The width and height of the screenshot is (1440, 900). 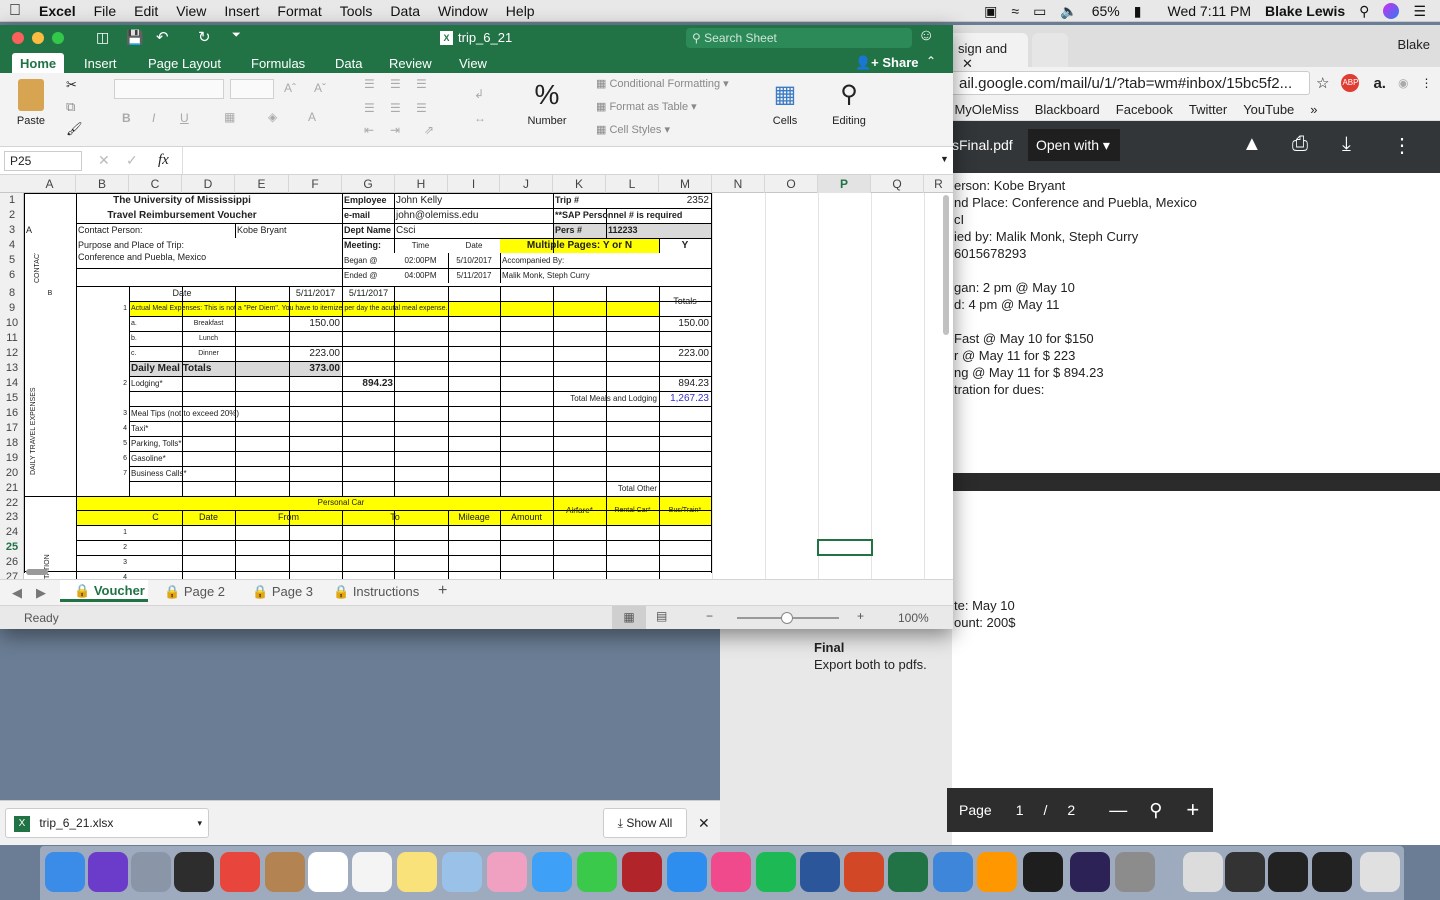 I want to click on copy-icon: ⧉, so click(x=70, y=107).